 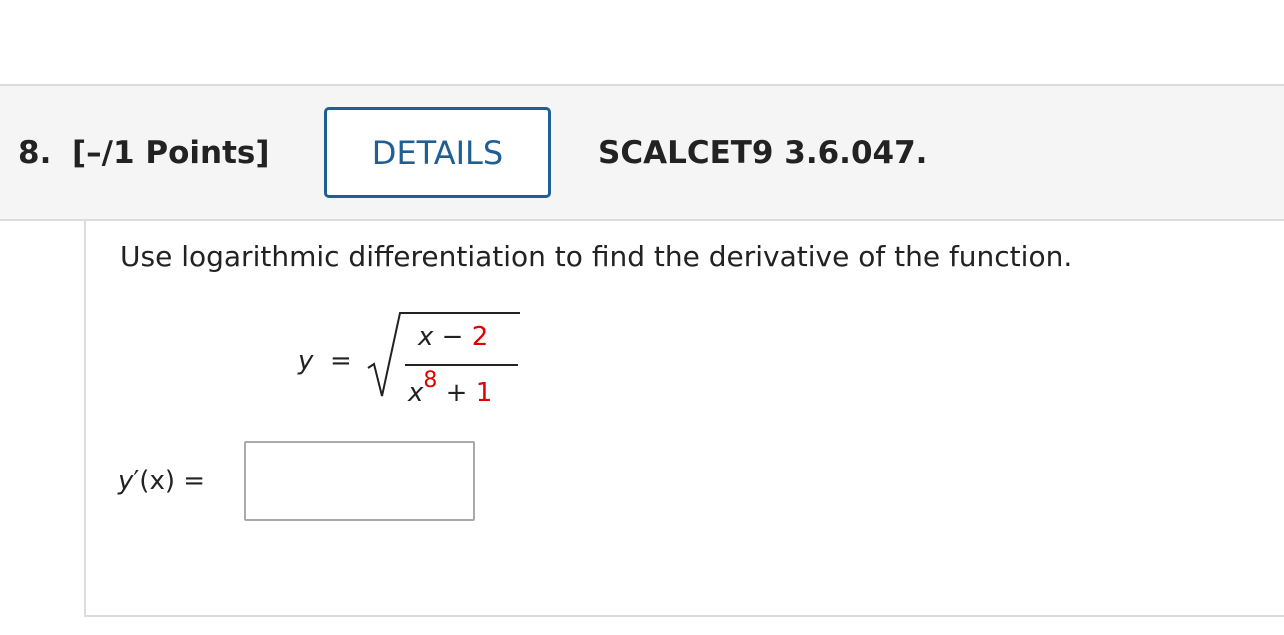 What do you see at coordinates (484, 393) in the screenshot?
I see `denominator-constant: 1` at bounding box center [484, 393].